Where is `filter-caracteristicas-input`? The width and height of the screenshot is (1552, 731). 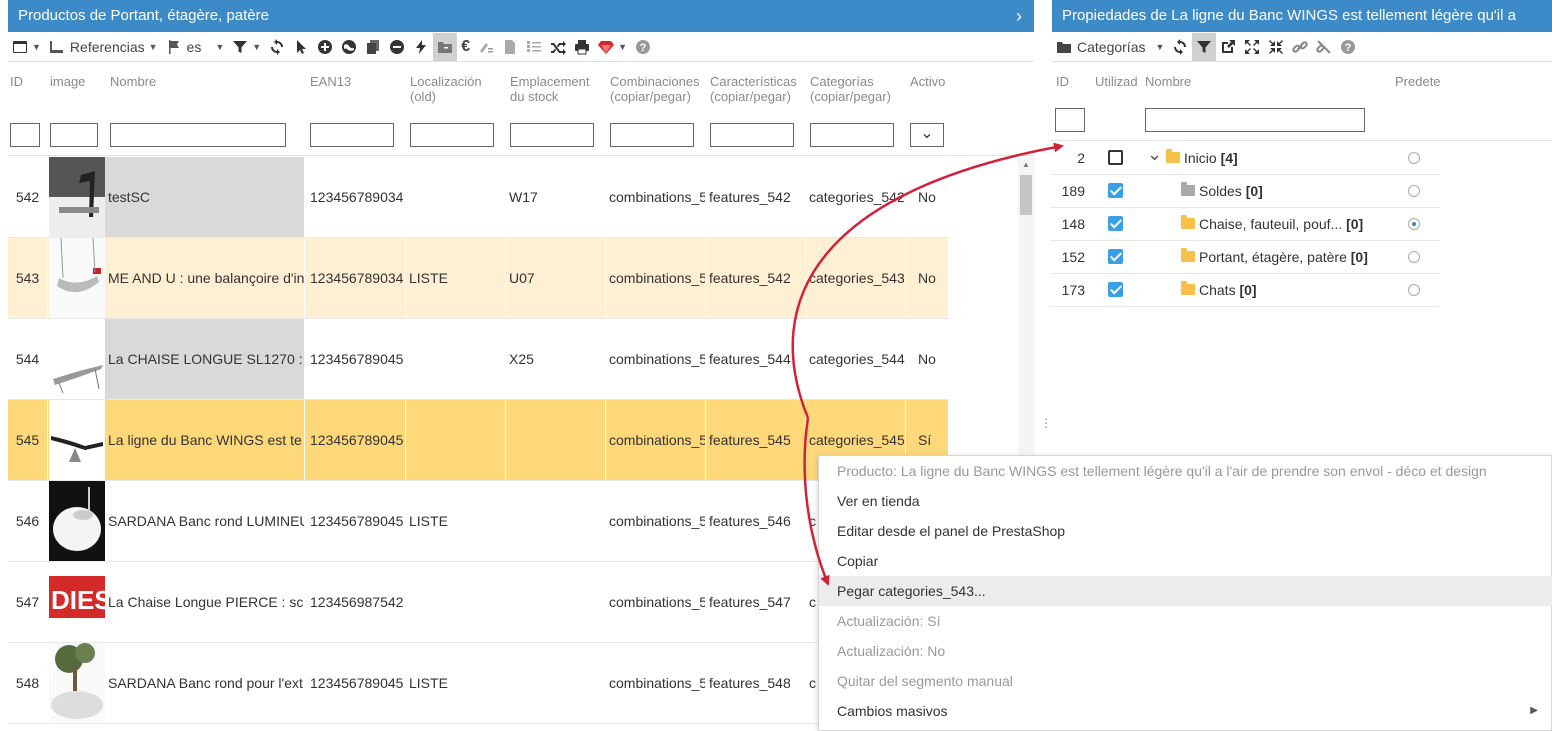 filter-caracteristicas-input is located at coordinates (752, 135).